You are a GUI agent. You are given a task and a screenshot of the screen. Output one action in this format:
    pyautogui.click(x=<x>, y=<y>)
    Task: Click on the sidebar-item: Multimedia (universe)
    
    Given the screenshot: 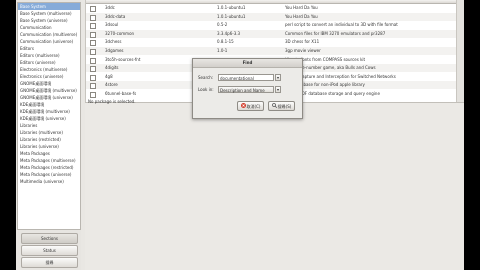 What is the action you would take?
    pyautogui.click(x=49, y=181)
    